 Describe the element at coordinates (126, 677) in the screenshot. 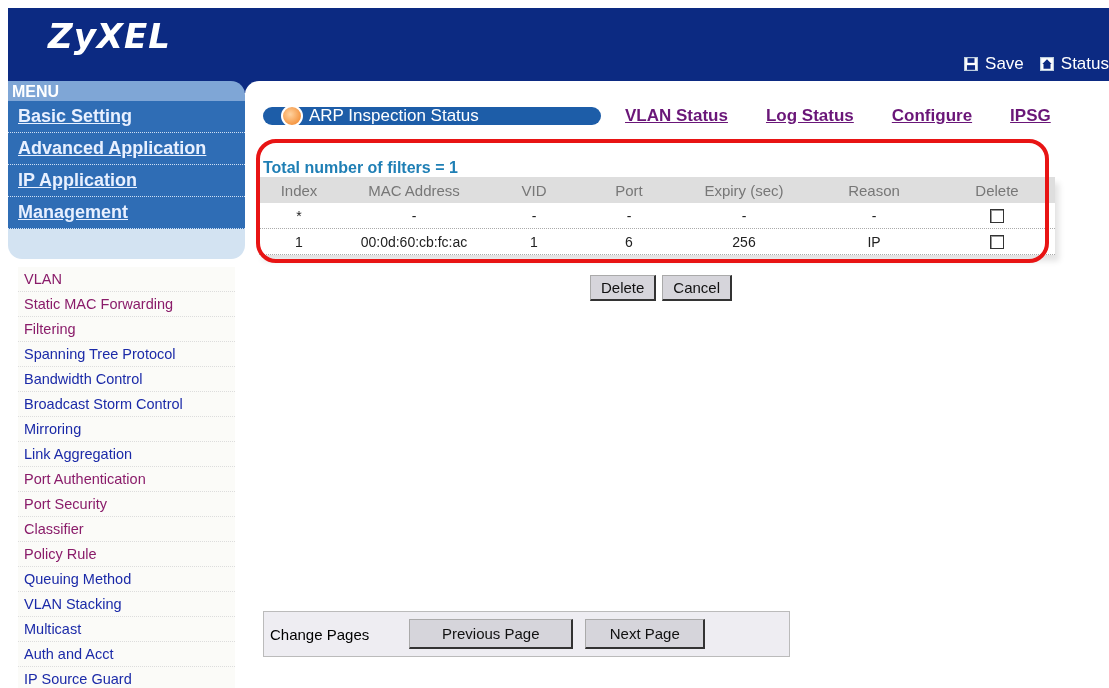

I see `submenu-link: IP Source Guard` at that location.